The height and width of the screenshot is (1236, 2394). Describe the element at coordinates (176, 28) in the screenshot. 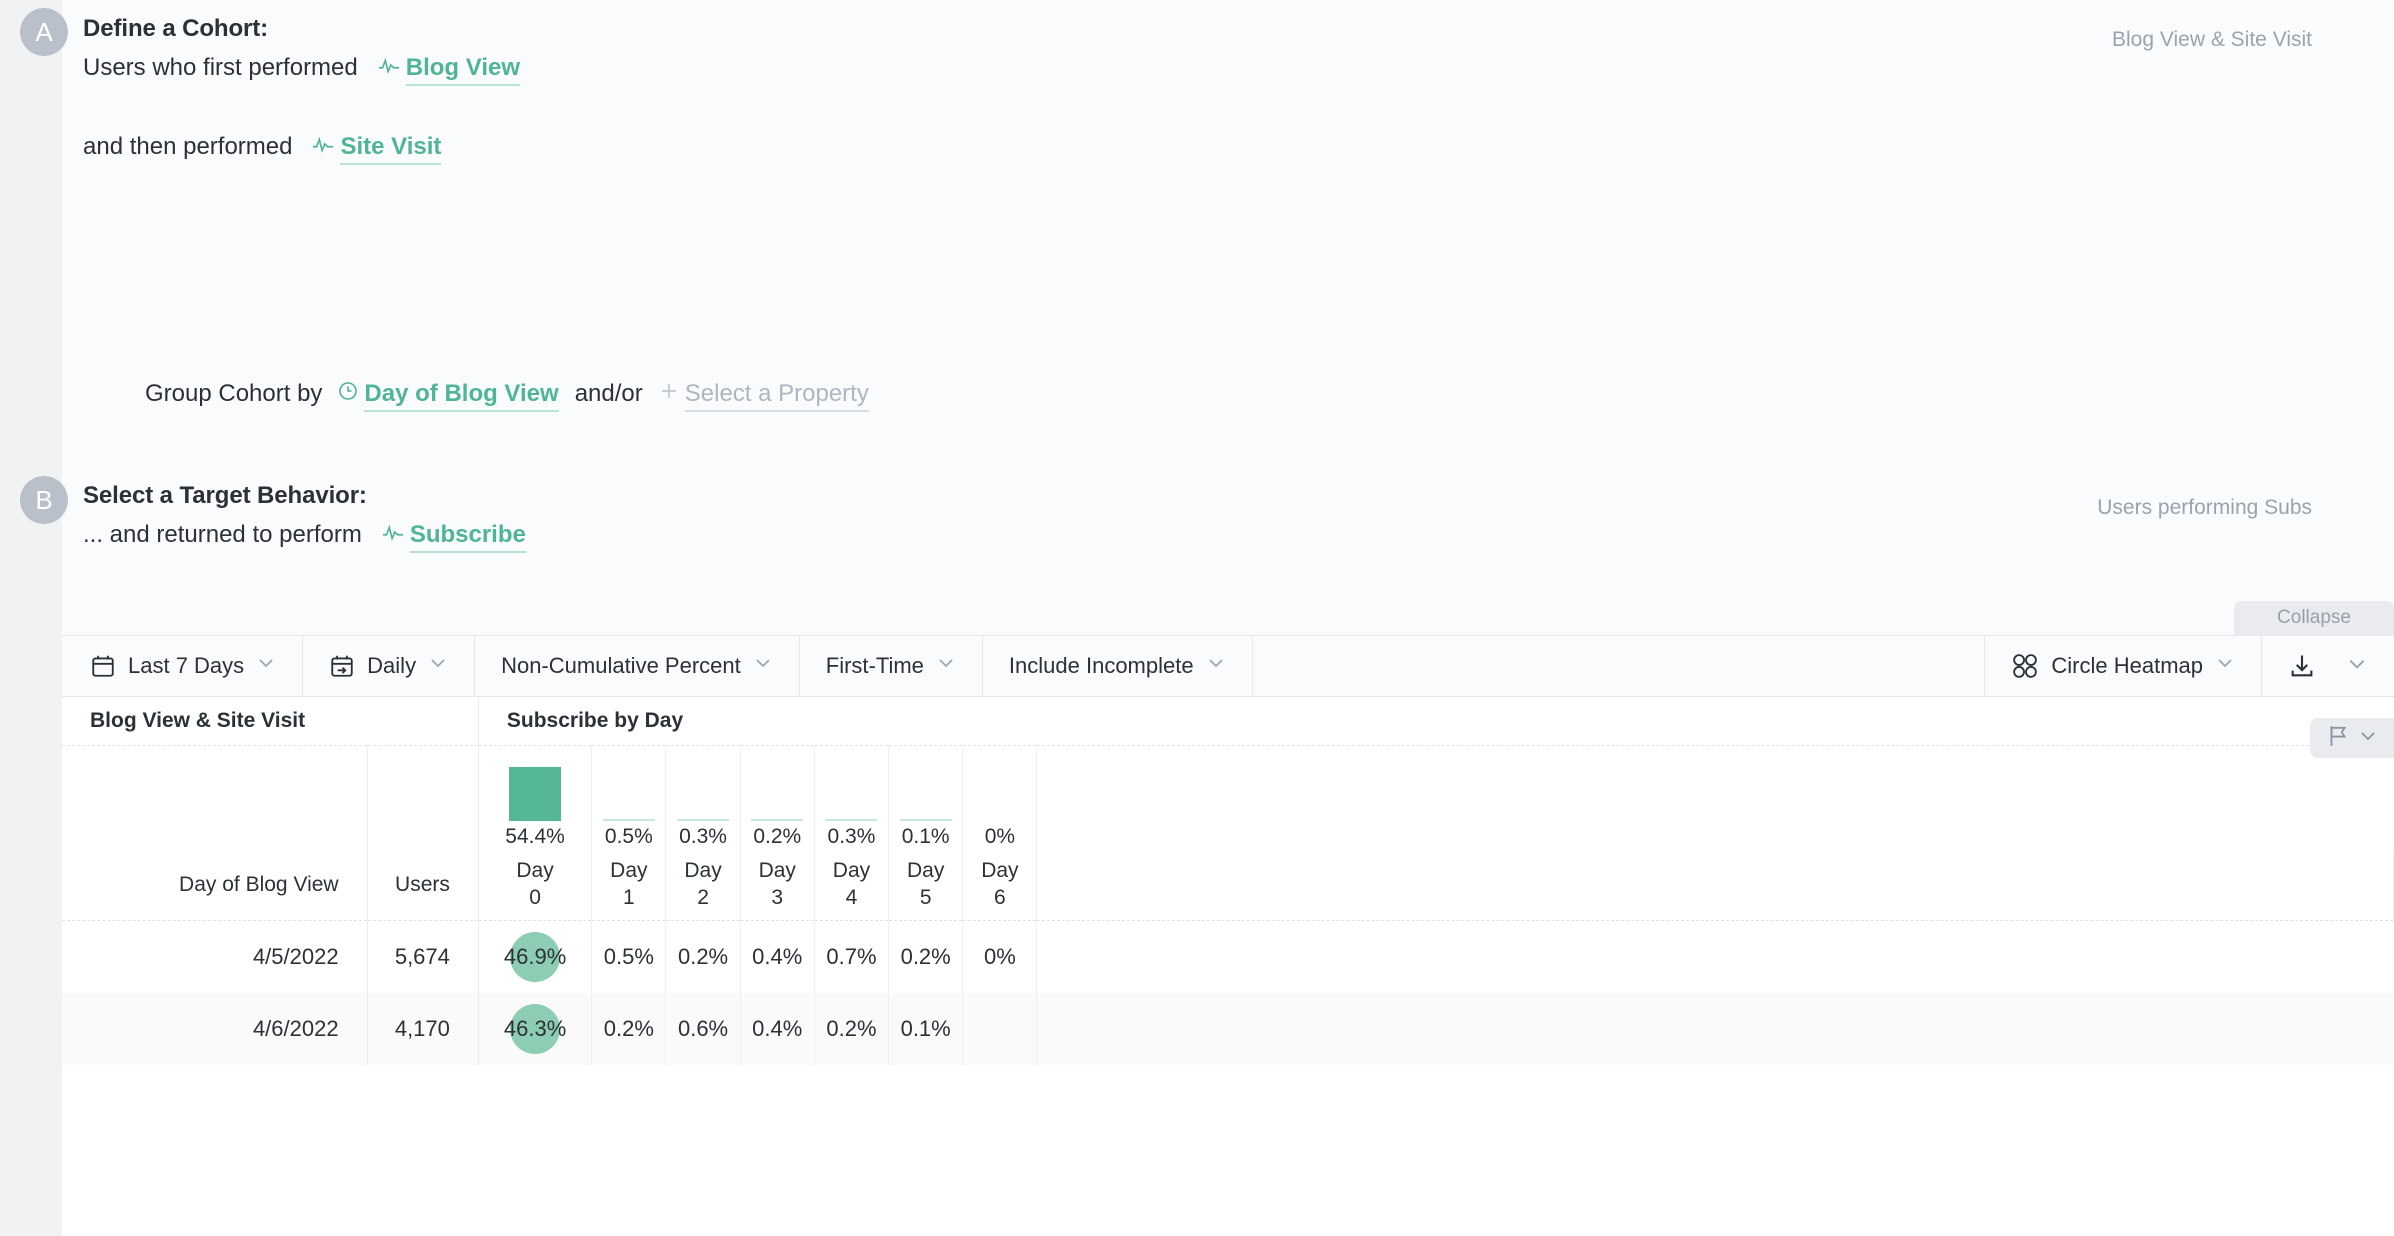

I see `step-a-title: Define a Cohort:` at that location.